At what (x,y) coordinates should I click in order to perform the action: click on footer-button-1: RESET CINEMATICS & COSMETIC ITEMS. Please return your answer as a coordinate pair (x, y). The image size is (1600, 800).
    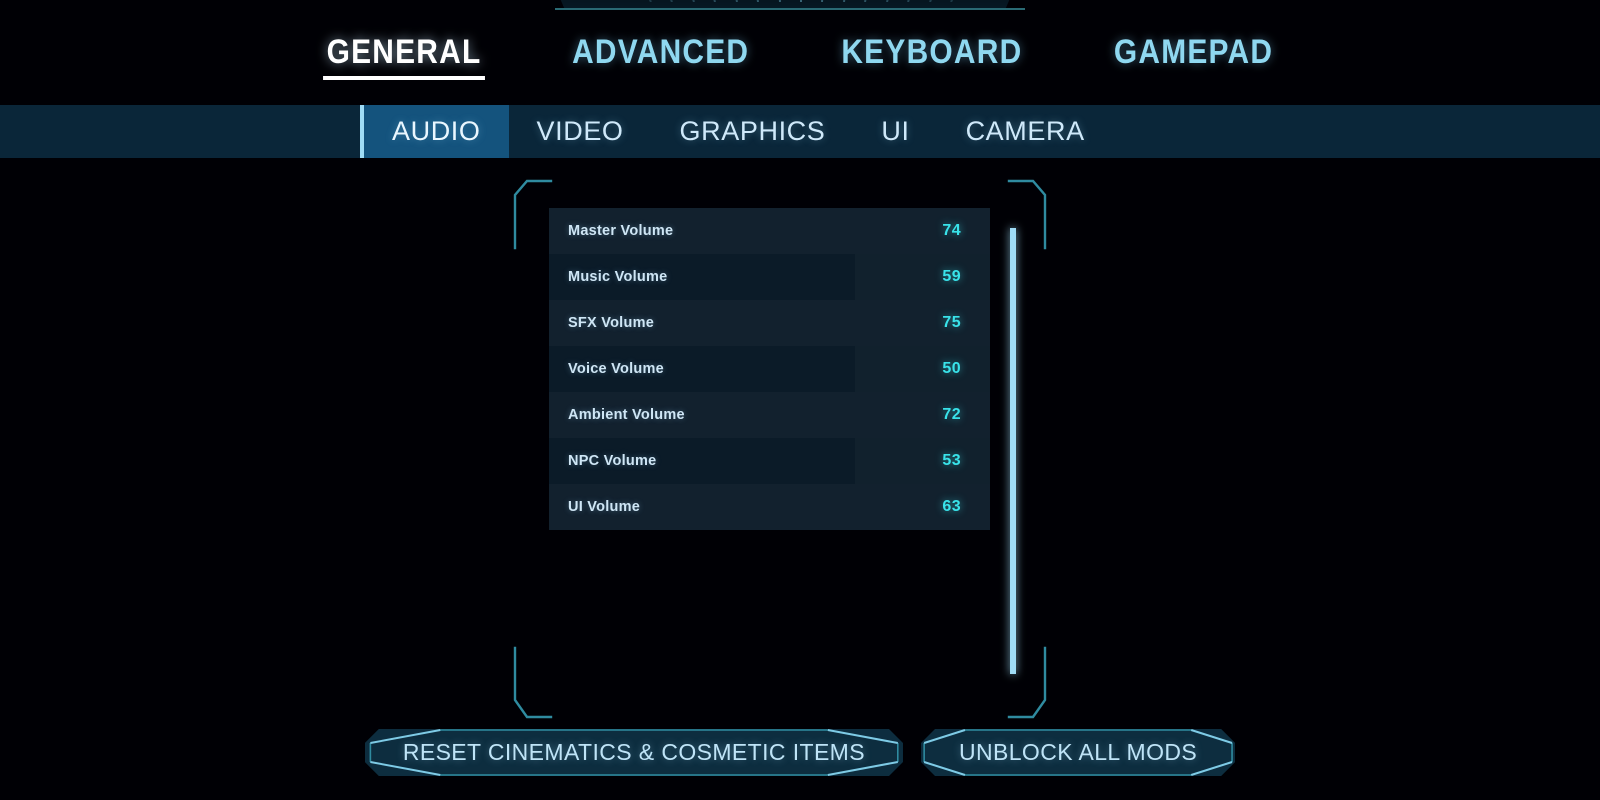
    Looking at the image, I should click on (634, 752).